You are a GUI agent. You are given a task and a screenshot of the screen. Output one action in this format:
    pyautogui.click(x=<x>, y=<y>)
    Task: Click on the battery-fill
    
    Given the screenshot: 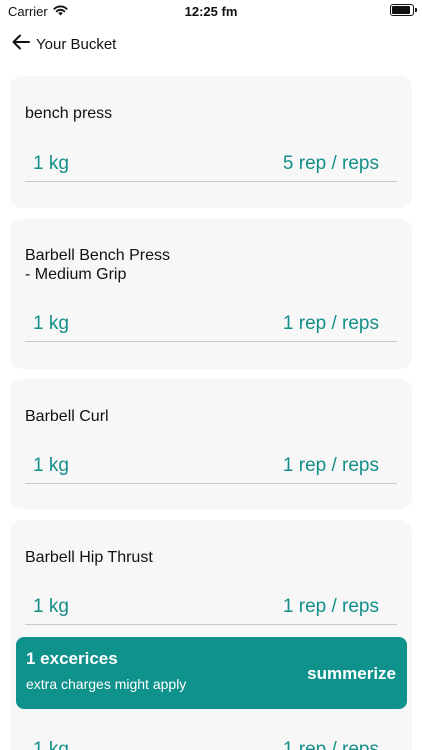 What is the action you would take?
    pyautogui.click(x=401, y=10)
    